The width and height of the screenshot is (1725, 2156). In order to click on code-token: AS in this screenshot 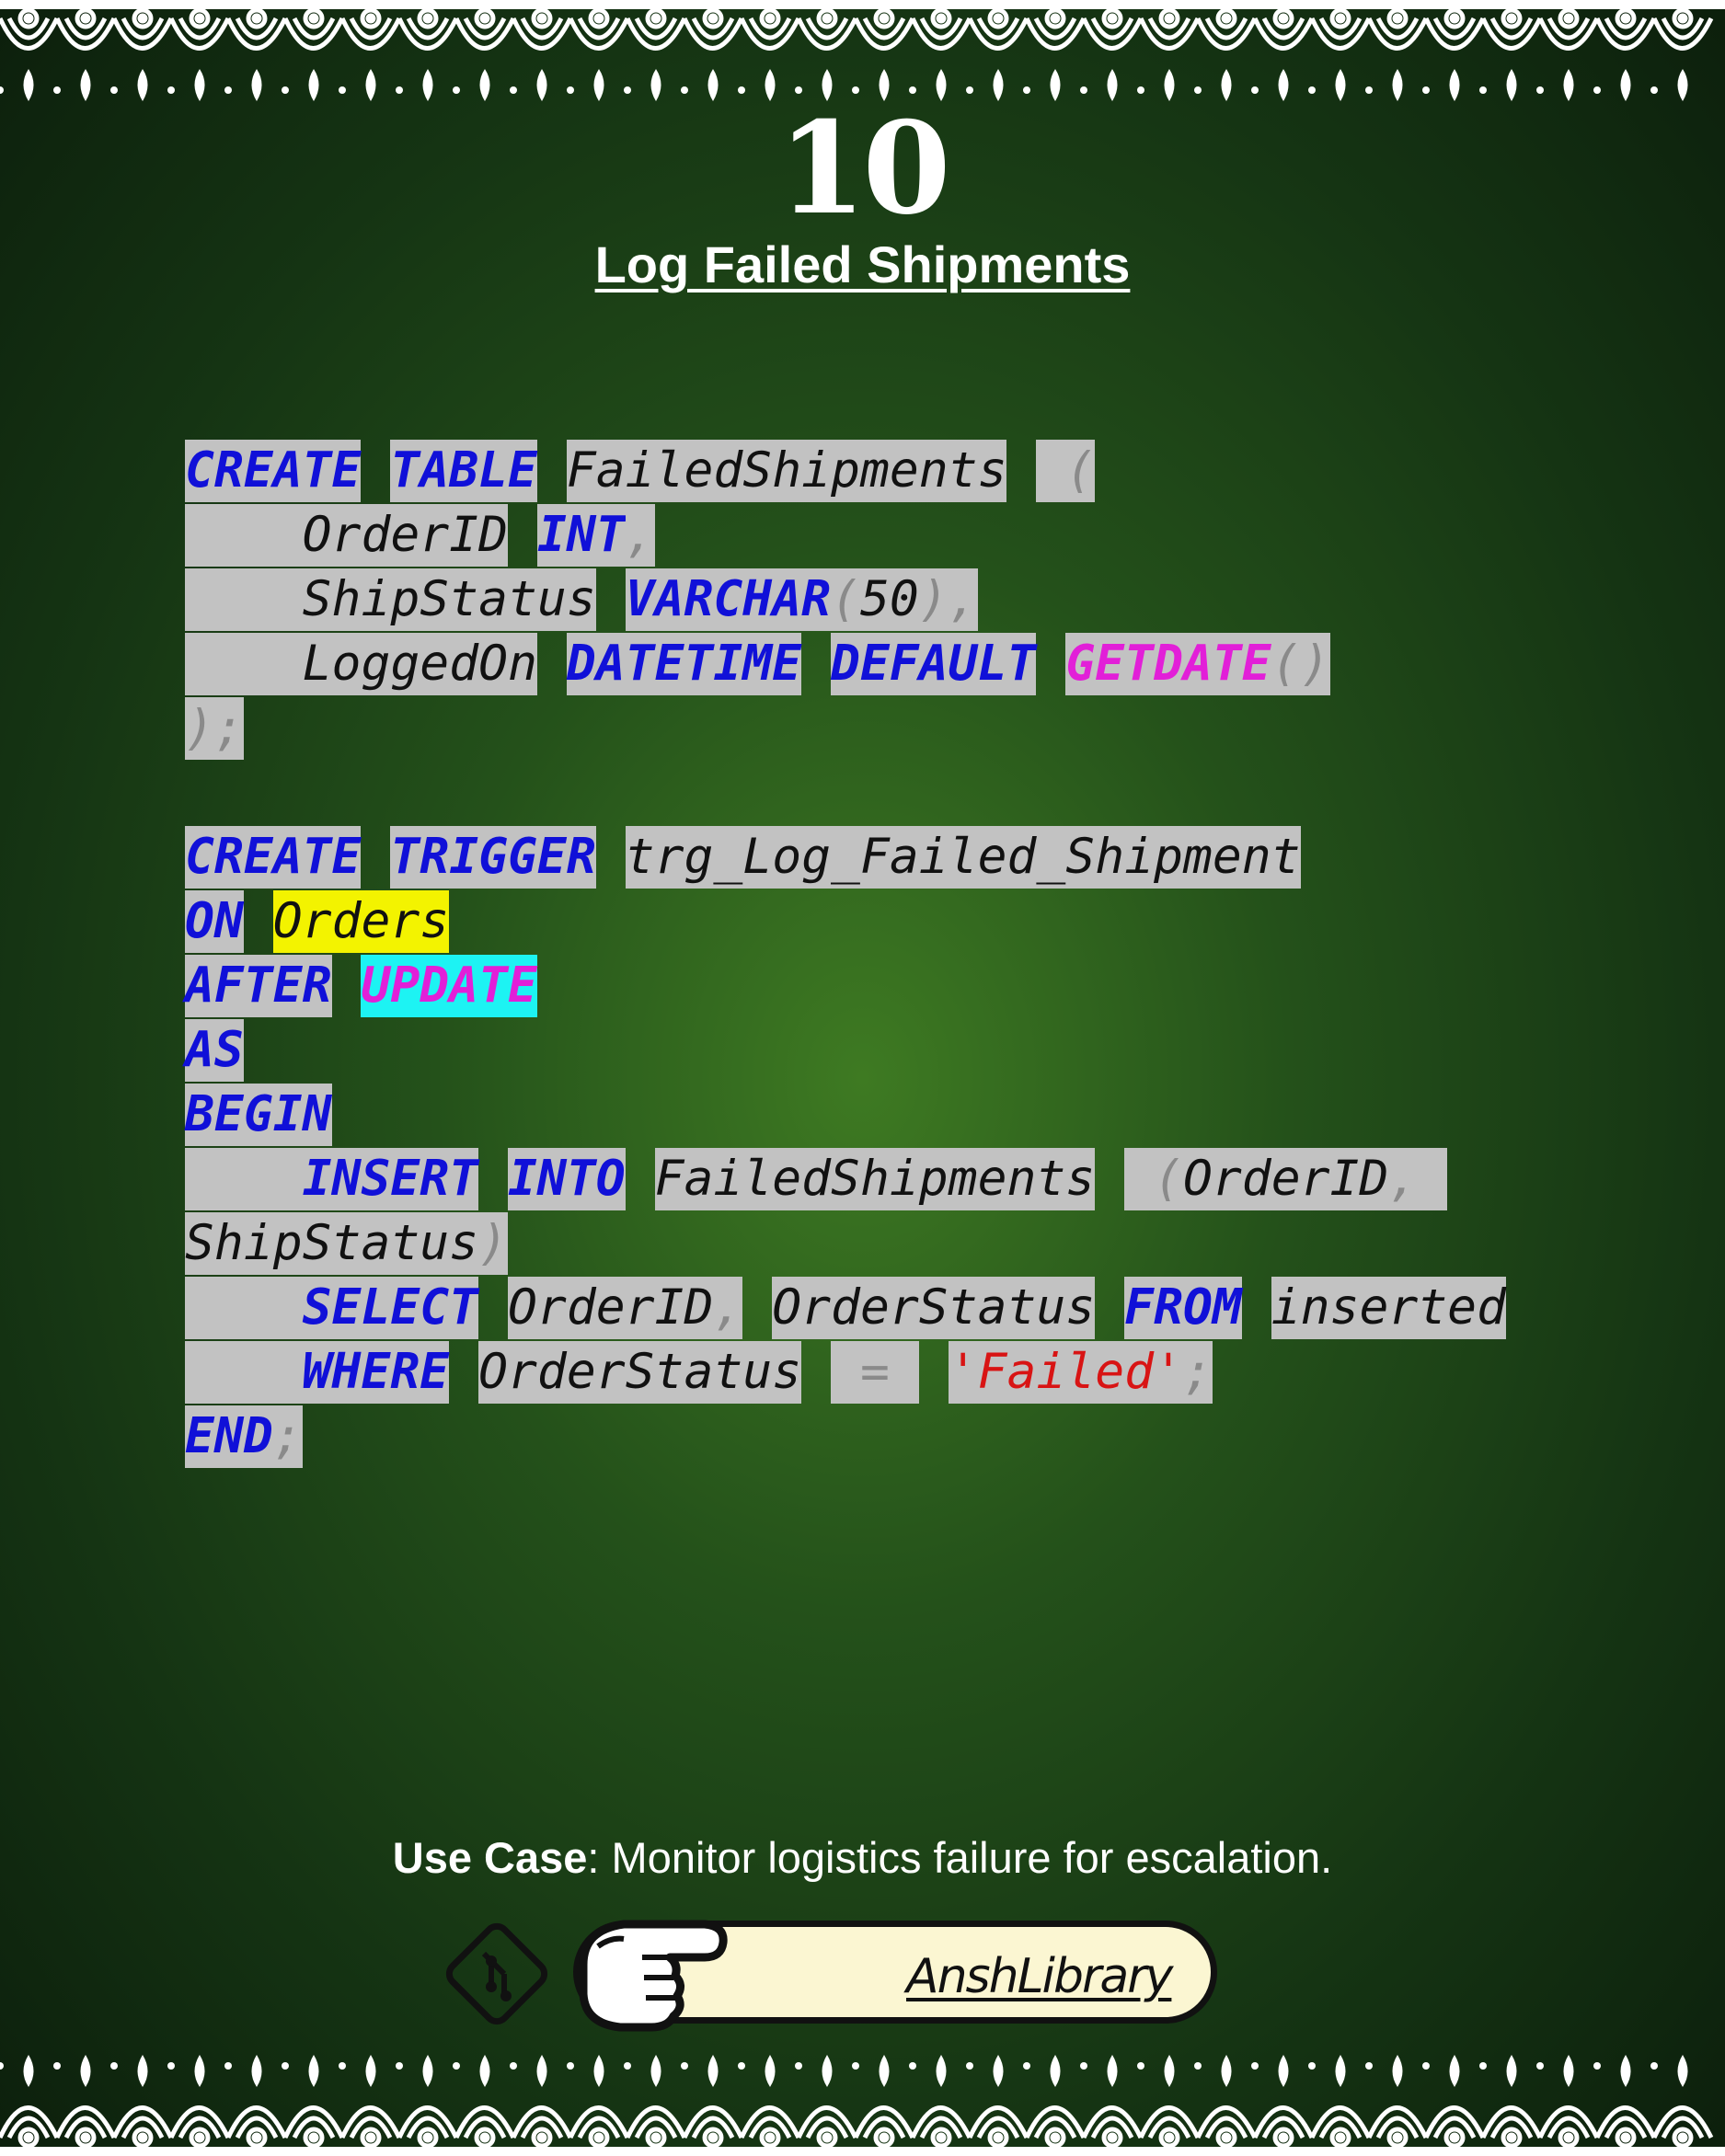, I will do `click(214, 1050)`.